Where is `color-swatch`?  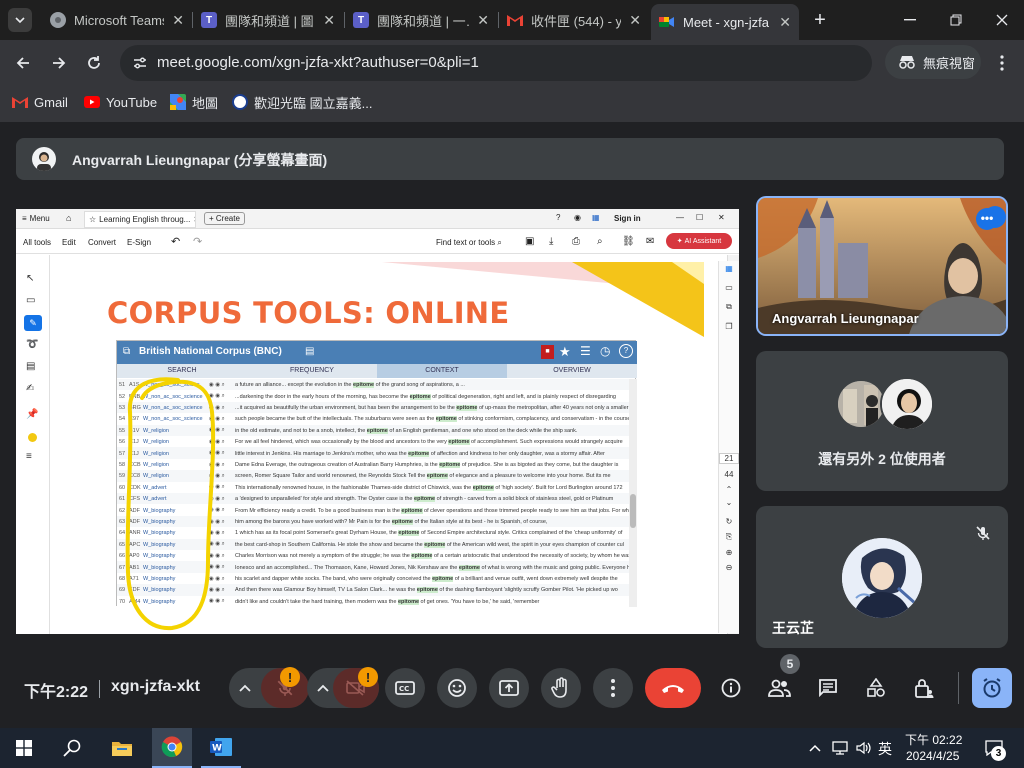
color-swatch is located at coordinates (32, 437).